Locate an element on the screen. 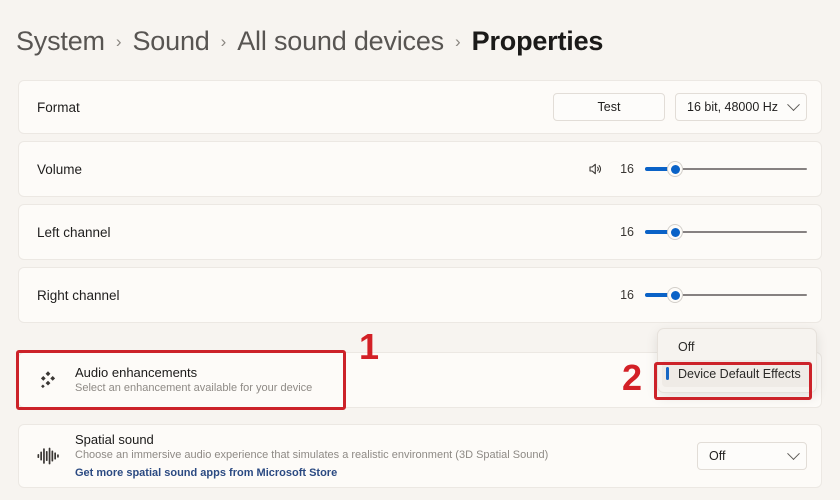 Image resolution: width=840 pixels, height=500 pixels. format-label: Format is located at coordinates (58, 107).